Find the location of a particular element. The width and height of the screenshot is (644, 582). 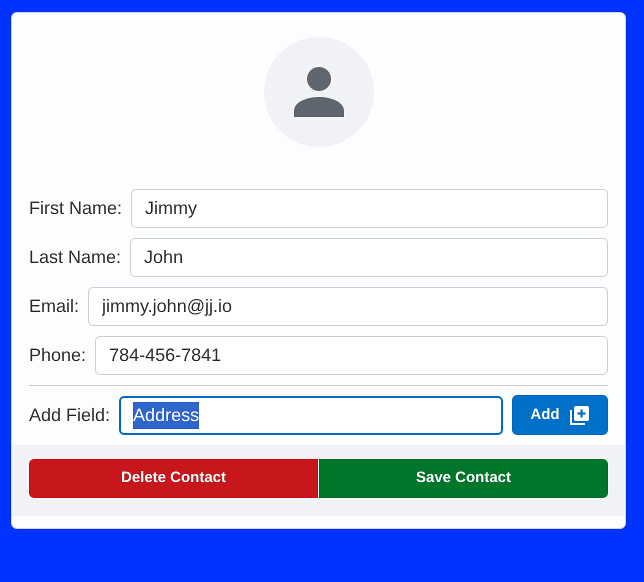

field-label: Last Name: is located at coordinates (75, 257).